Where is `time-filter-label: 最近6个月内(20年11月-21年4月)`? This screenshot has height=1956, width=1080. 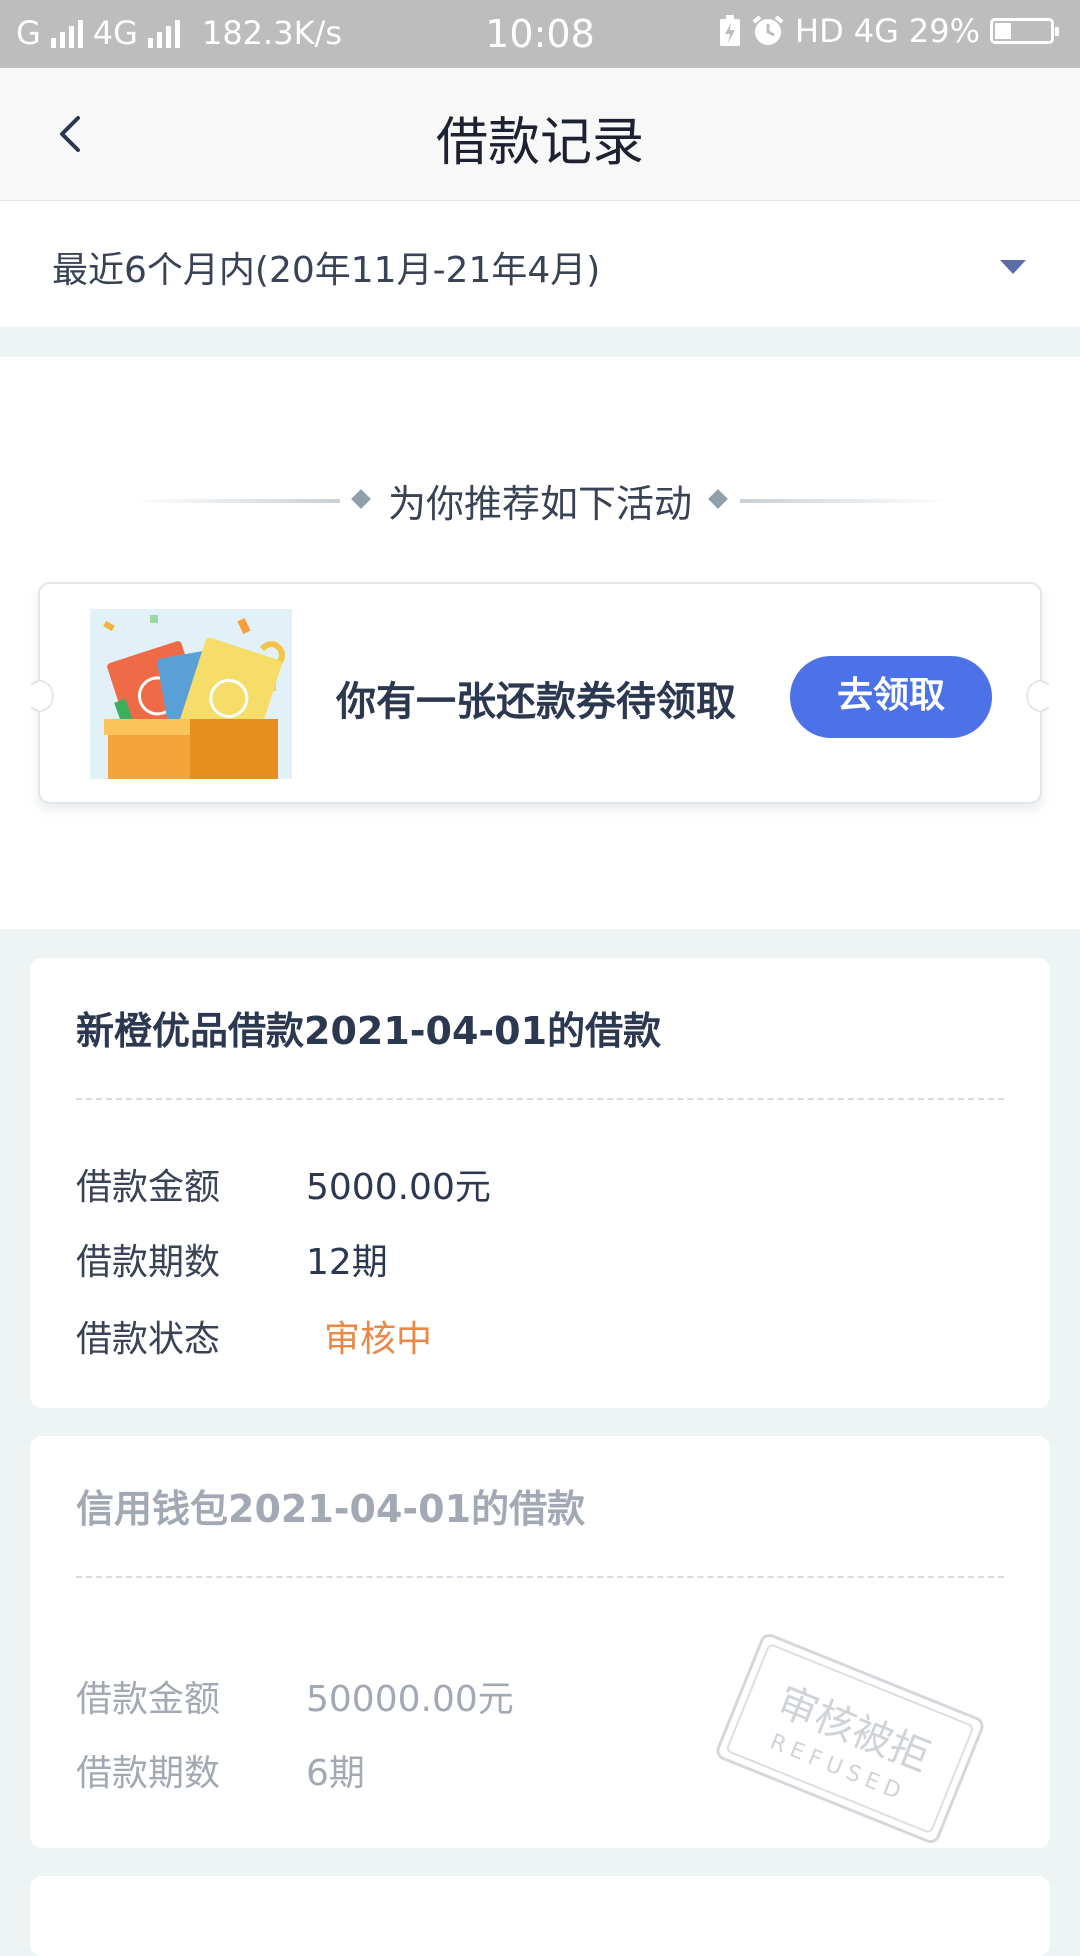
time-filter-label: 最近6个月内(20年11月-21年4月) is located at coordinates (326, 270).